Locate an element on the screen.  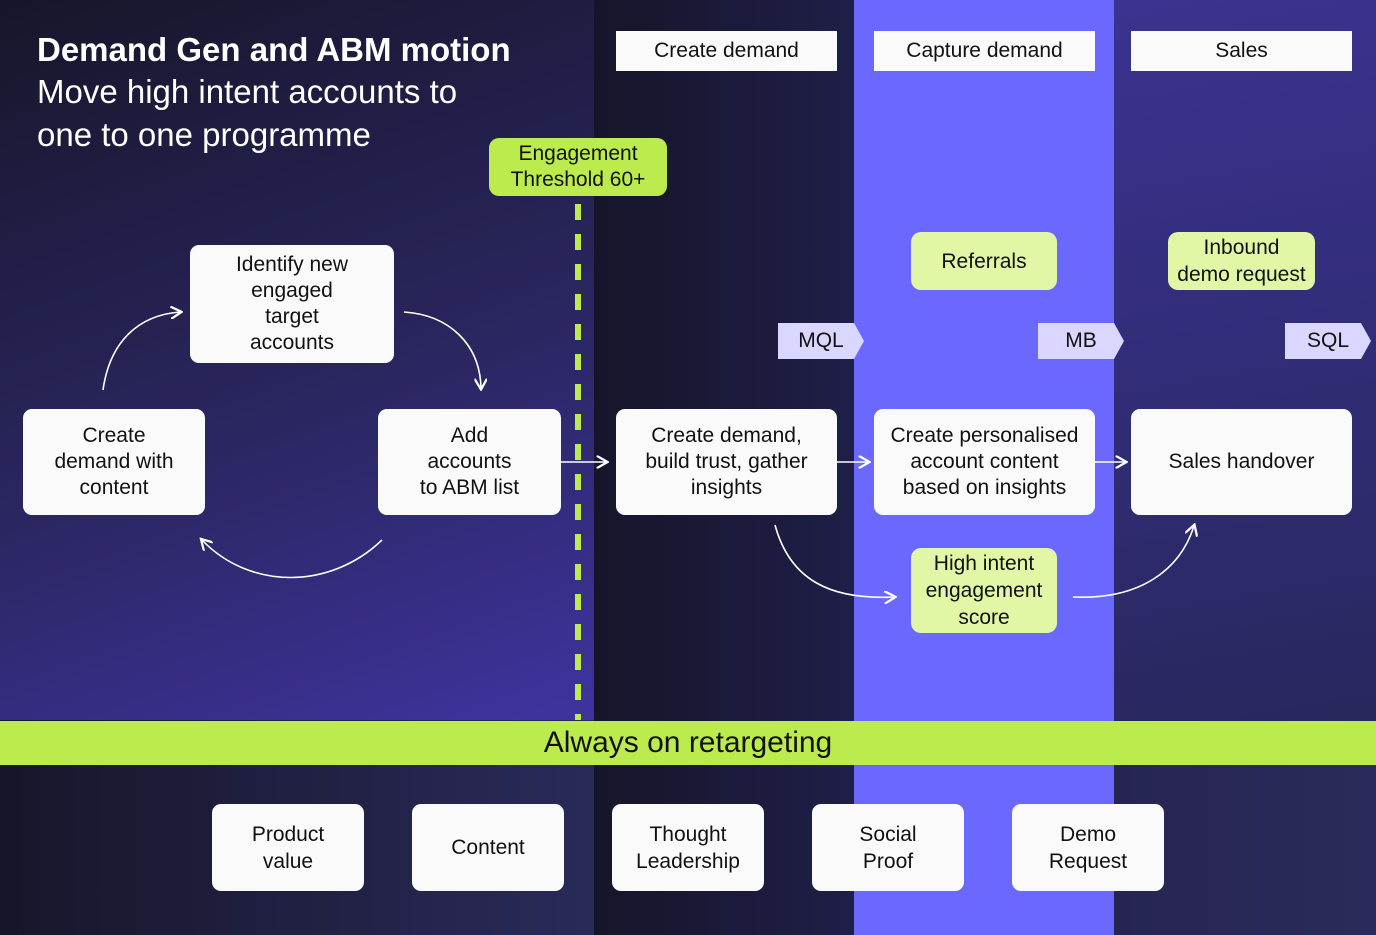
channel-content: Content is located at coordinates (488, 847).